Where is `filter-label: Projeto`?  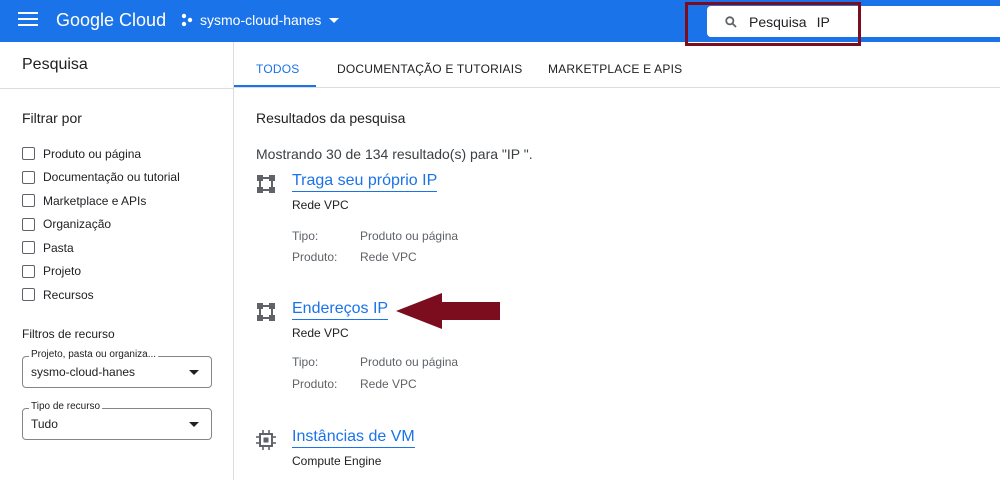 filter-label: Projeto is located at coordinates (62, 271).